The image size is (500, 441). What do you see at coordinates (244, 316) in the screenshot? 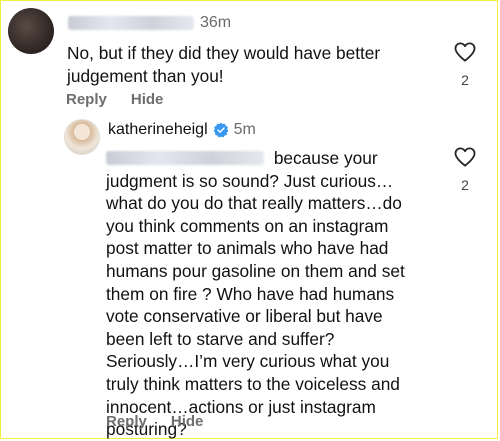
I see `comment-line: vote conservative or liberal but have` at bounding box center [244, 316].